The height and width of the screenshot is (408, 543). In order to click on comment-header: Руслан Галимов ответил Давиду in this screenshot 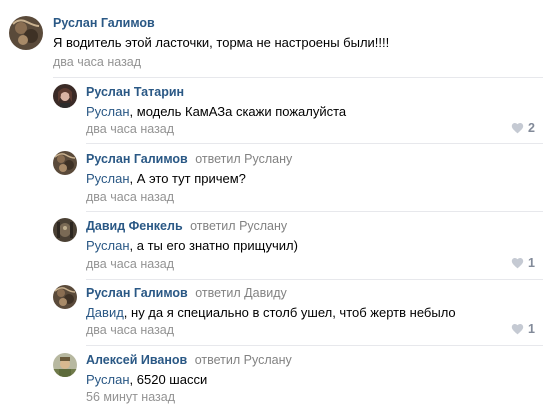, I will do `click(186, 293)`.